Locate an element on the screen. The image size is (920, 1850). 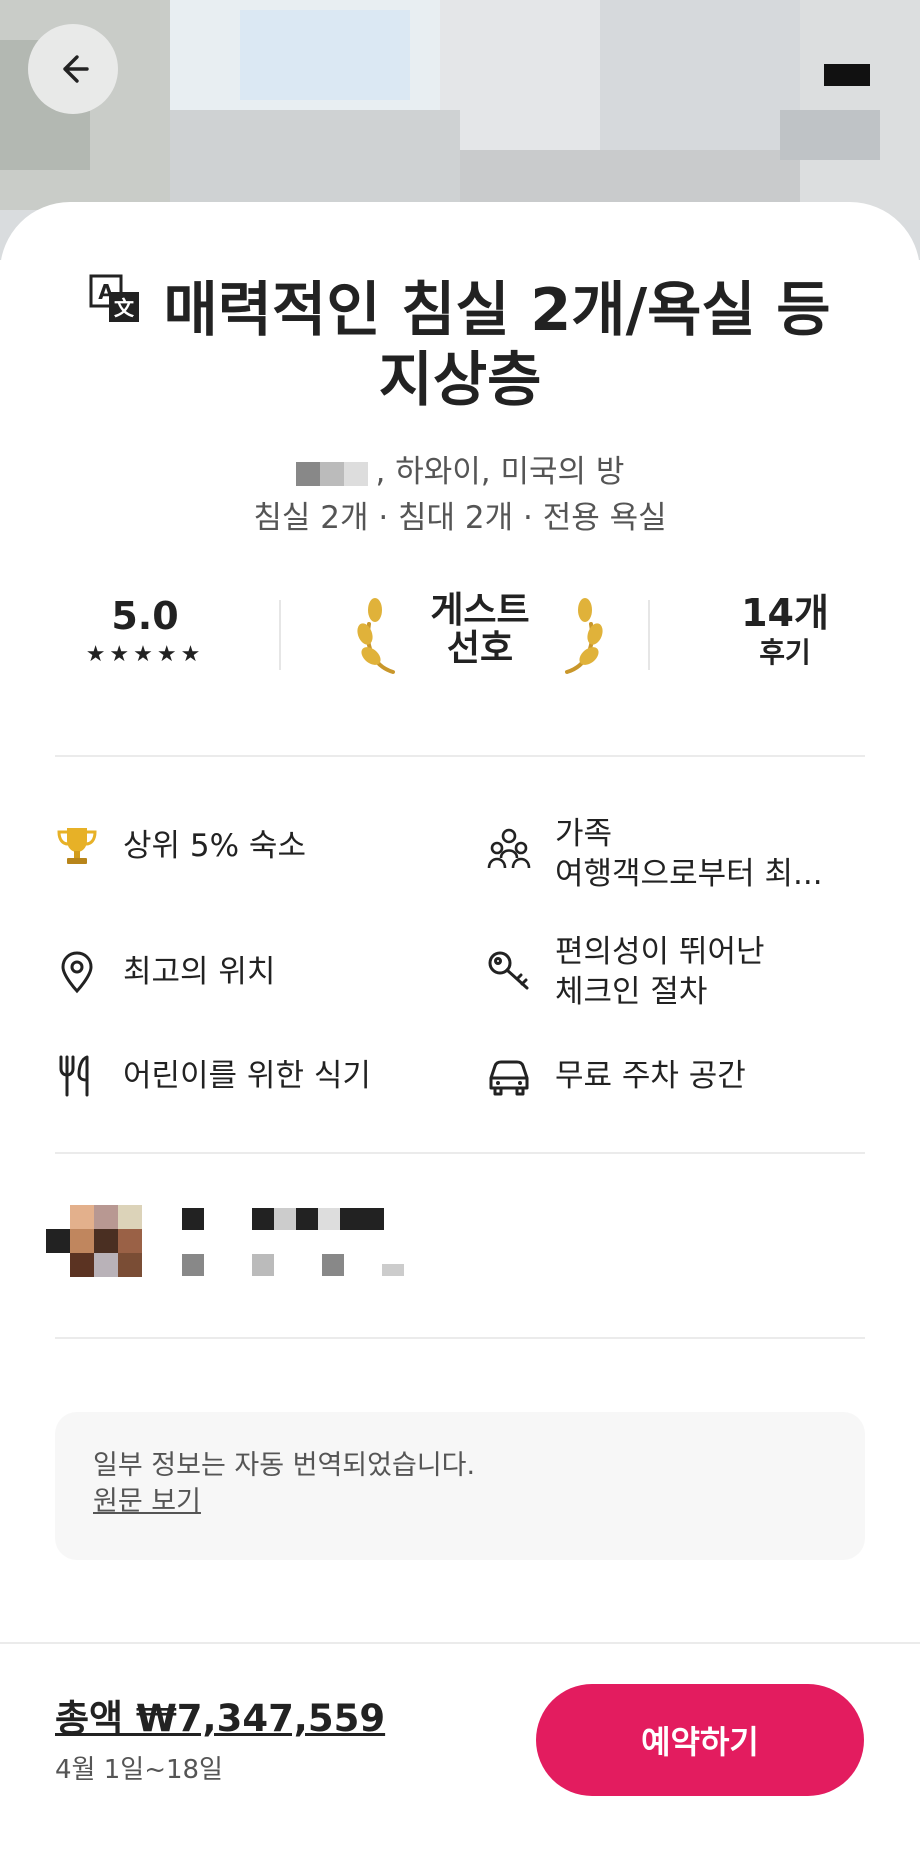
family-icon is located at coordinates (509, 848).